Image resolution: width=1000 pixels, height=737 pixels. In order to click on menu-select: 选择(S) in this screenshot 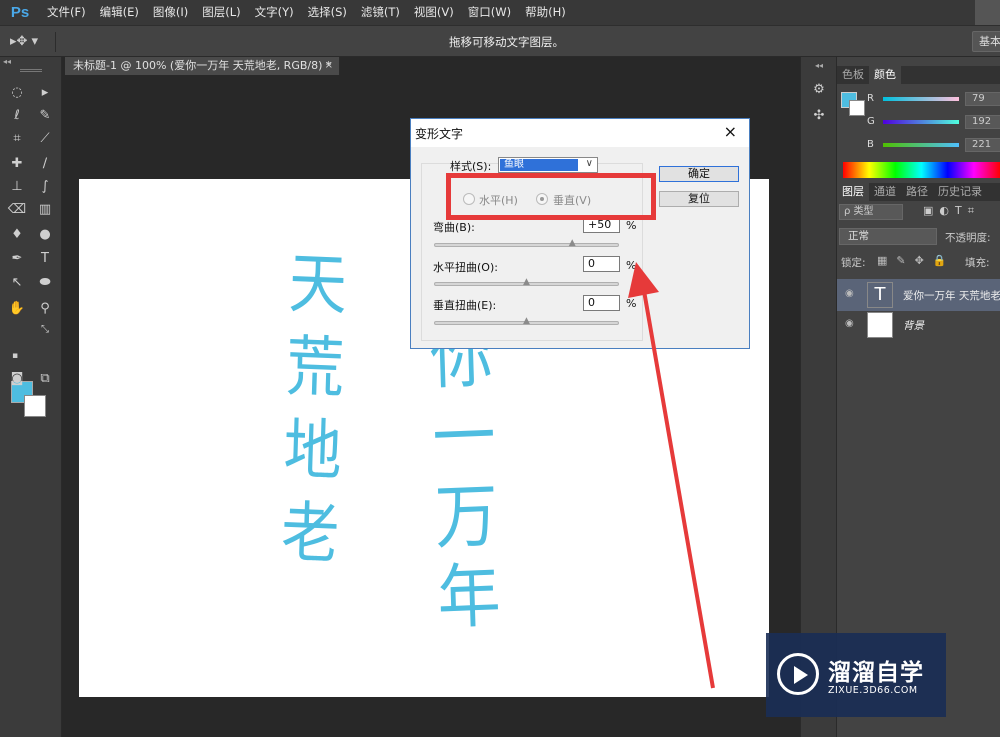, I will do `click(327, 12)`.